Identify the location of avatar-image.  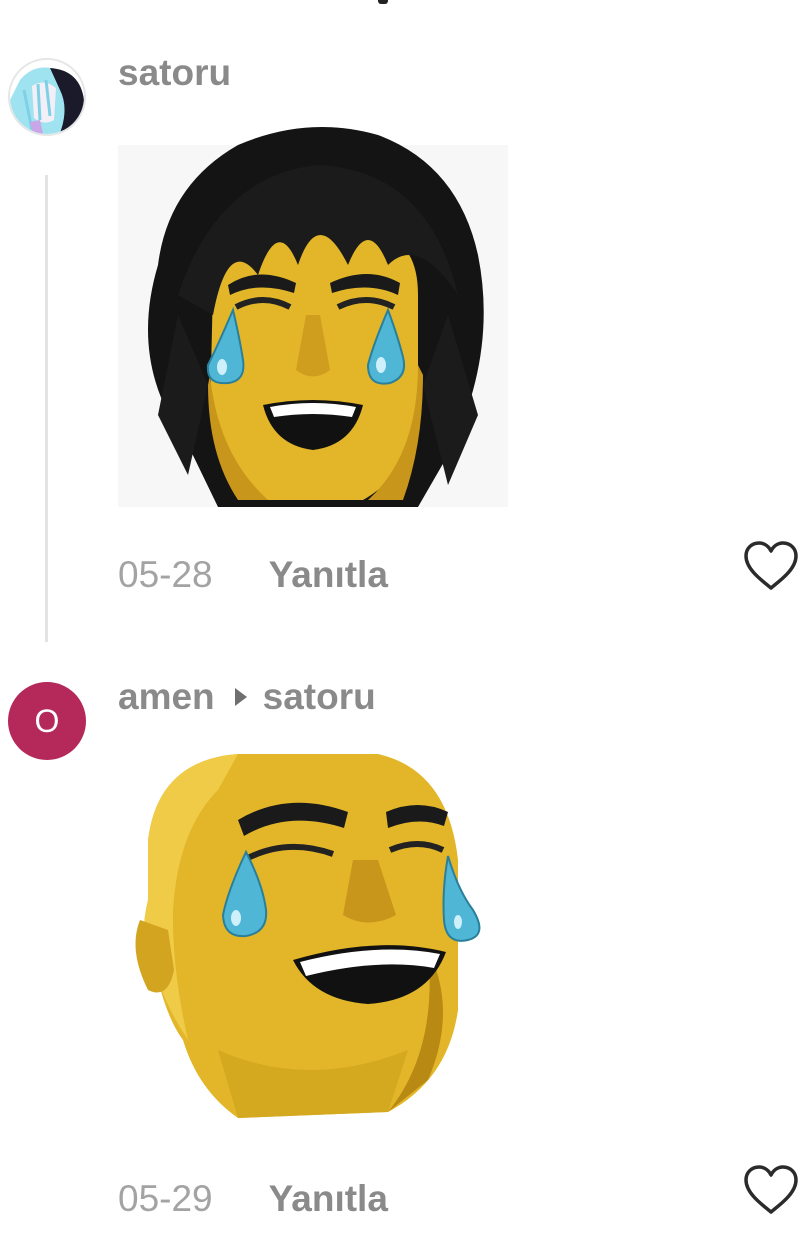
(47, 97).